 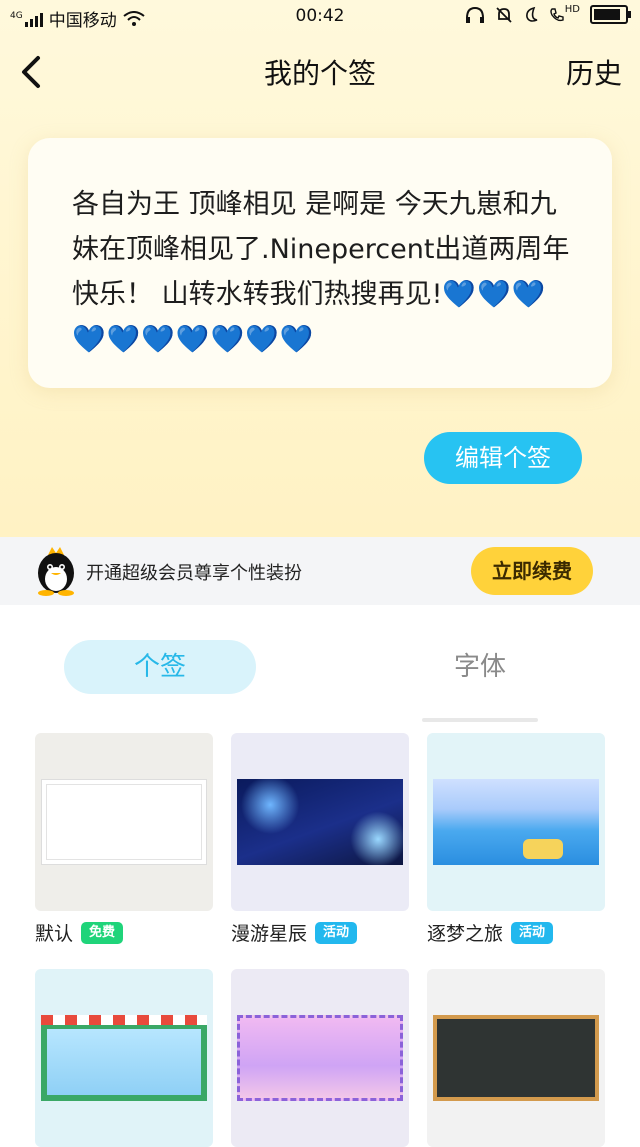 I want to click on edit-signature-button: 编辑个签, so click(x=503, y=458).